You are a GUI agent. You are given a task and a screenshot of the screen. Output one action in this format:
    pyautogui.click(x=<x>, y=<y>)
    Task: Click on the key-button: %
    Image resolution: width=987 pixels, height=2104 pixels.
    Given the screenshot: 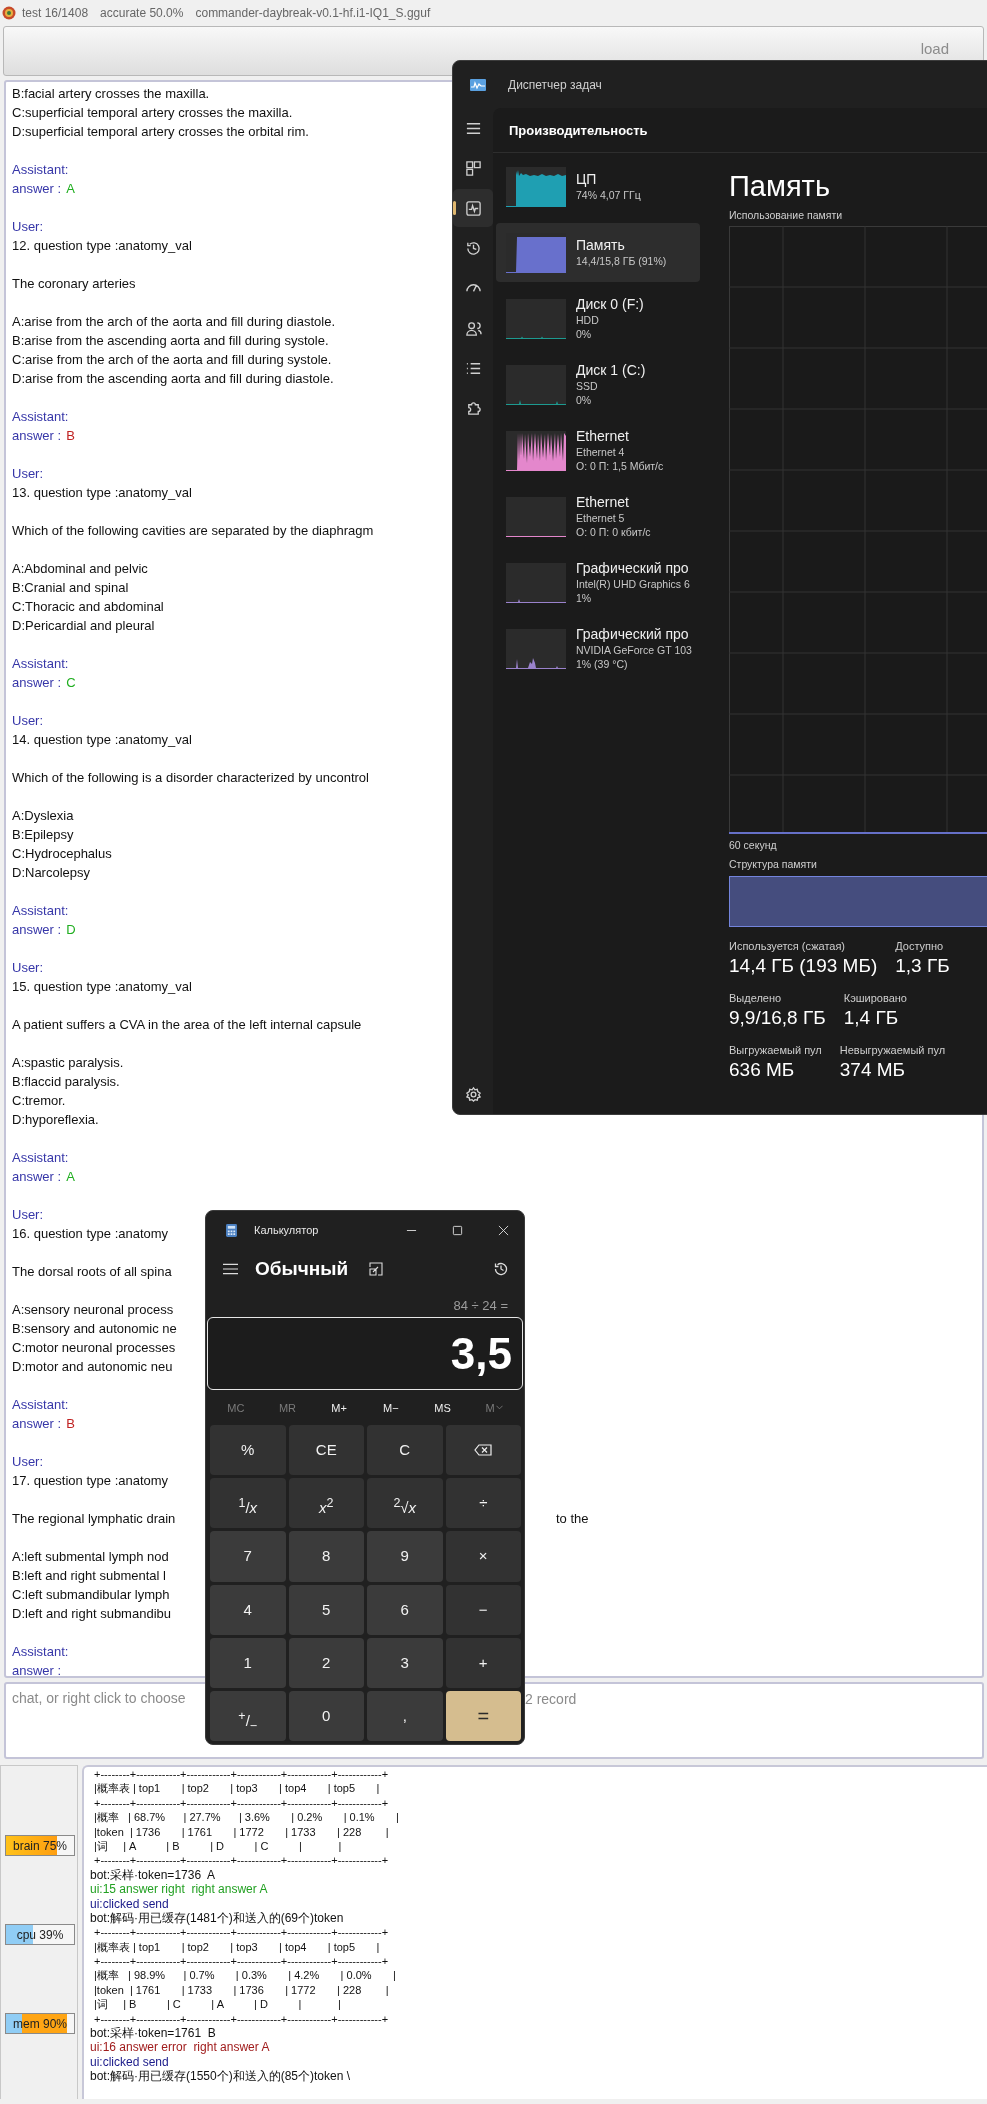 What is the action you would take?
    pyautogui.click(x=248, y=1450)
    